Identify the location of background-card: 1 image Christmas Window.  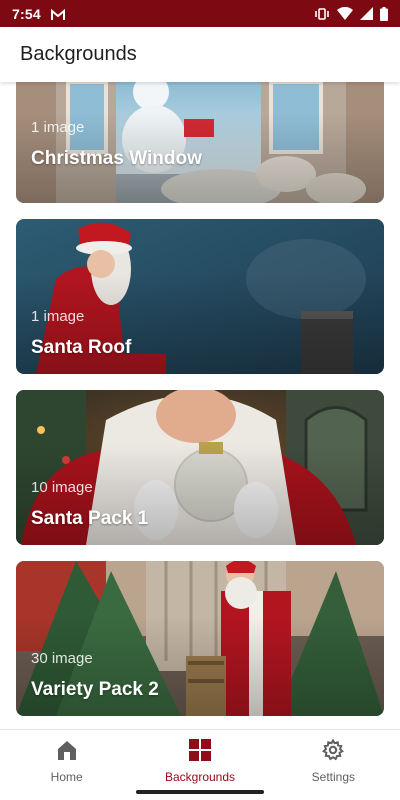
(200, 142).